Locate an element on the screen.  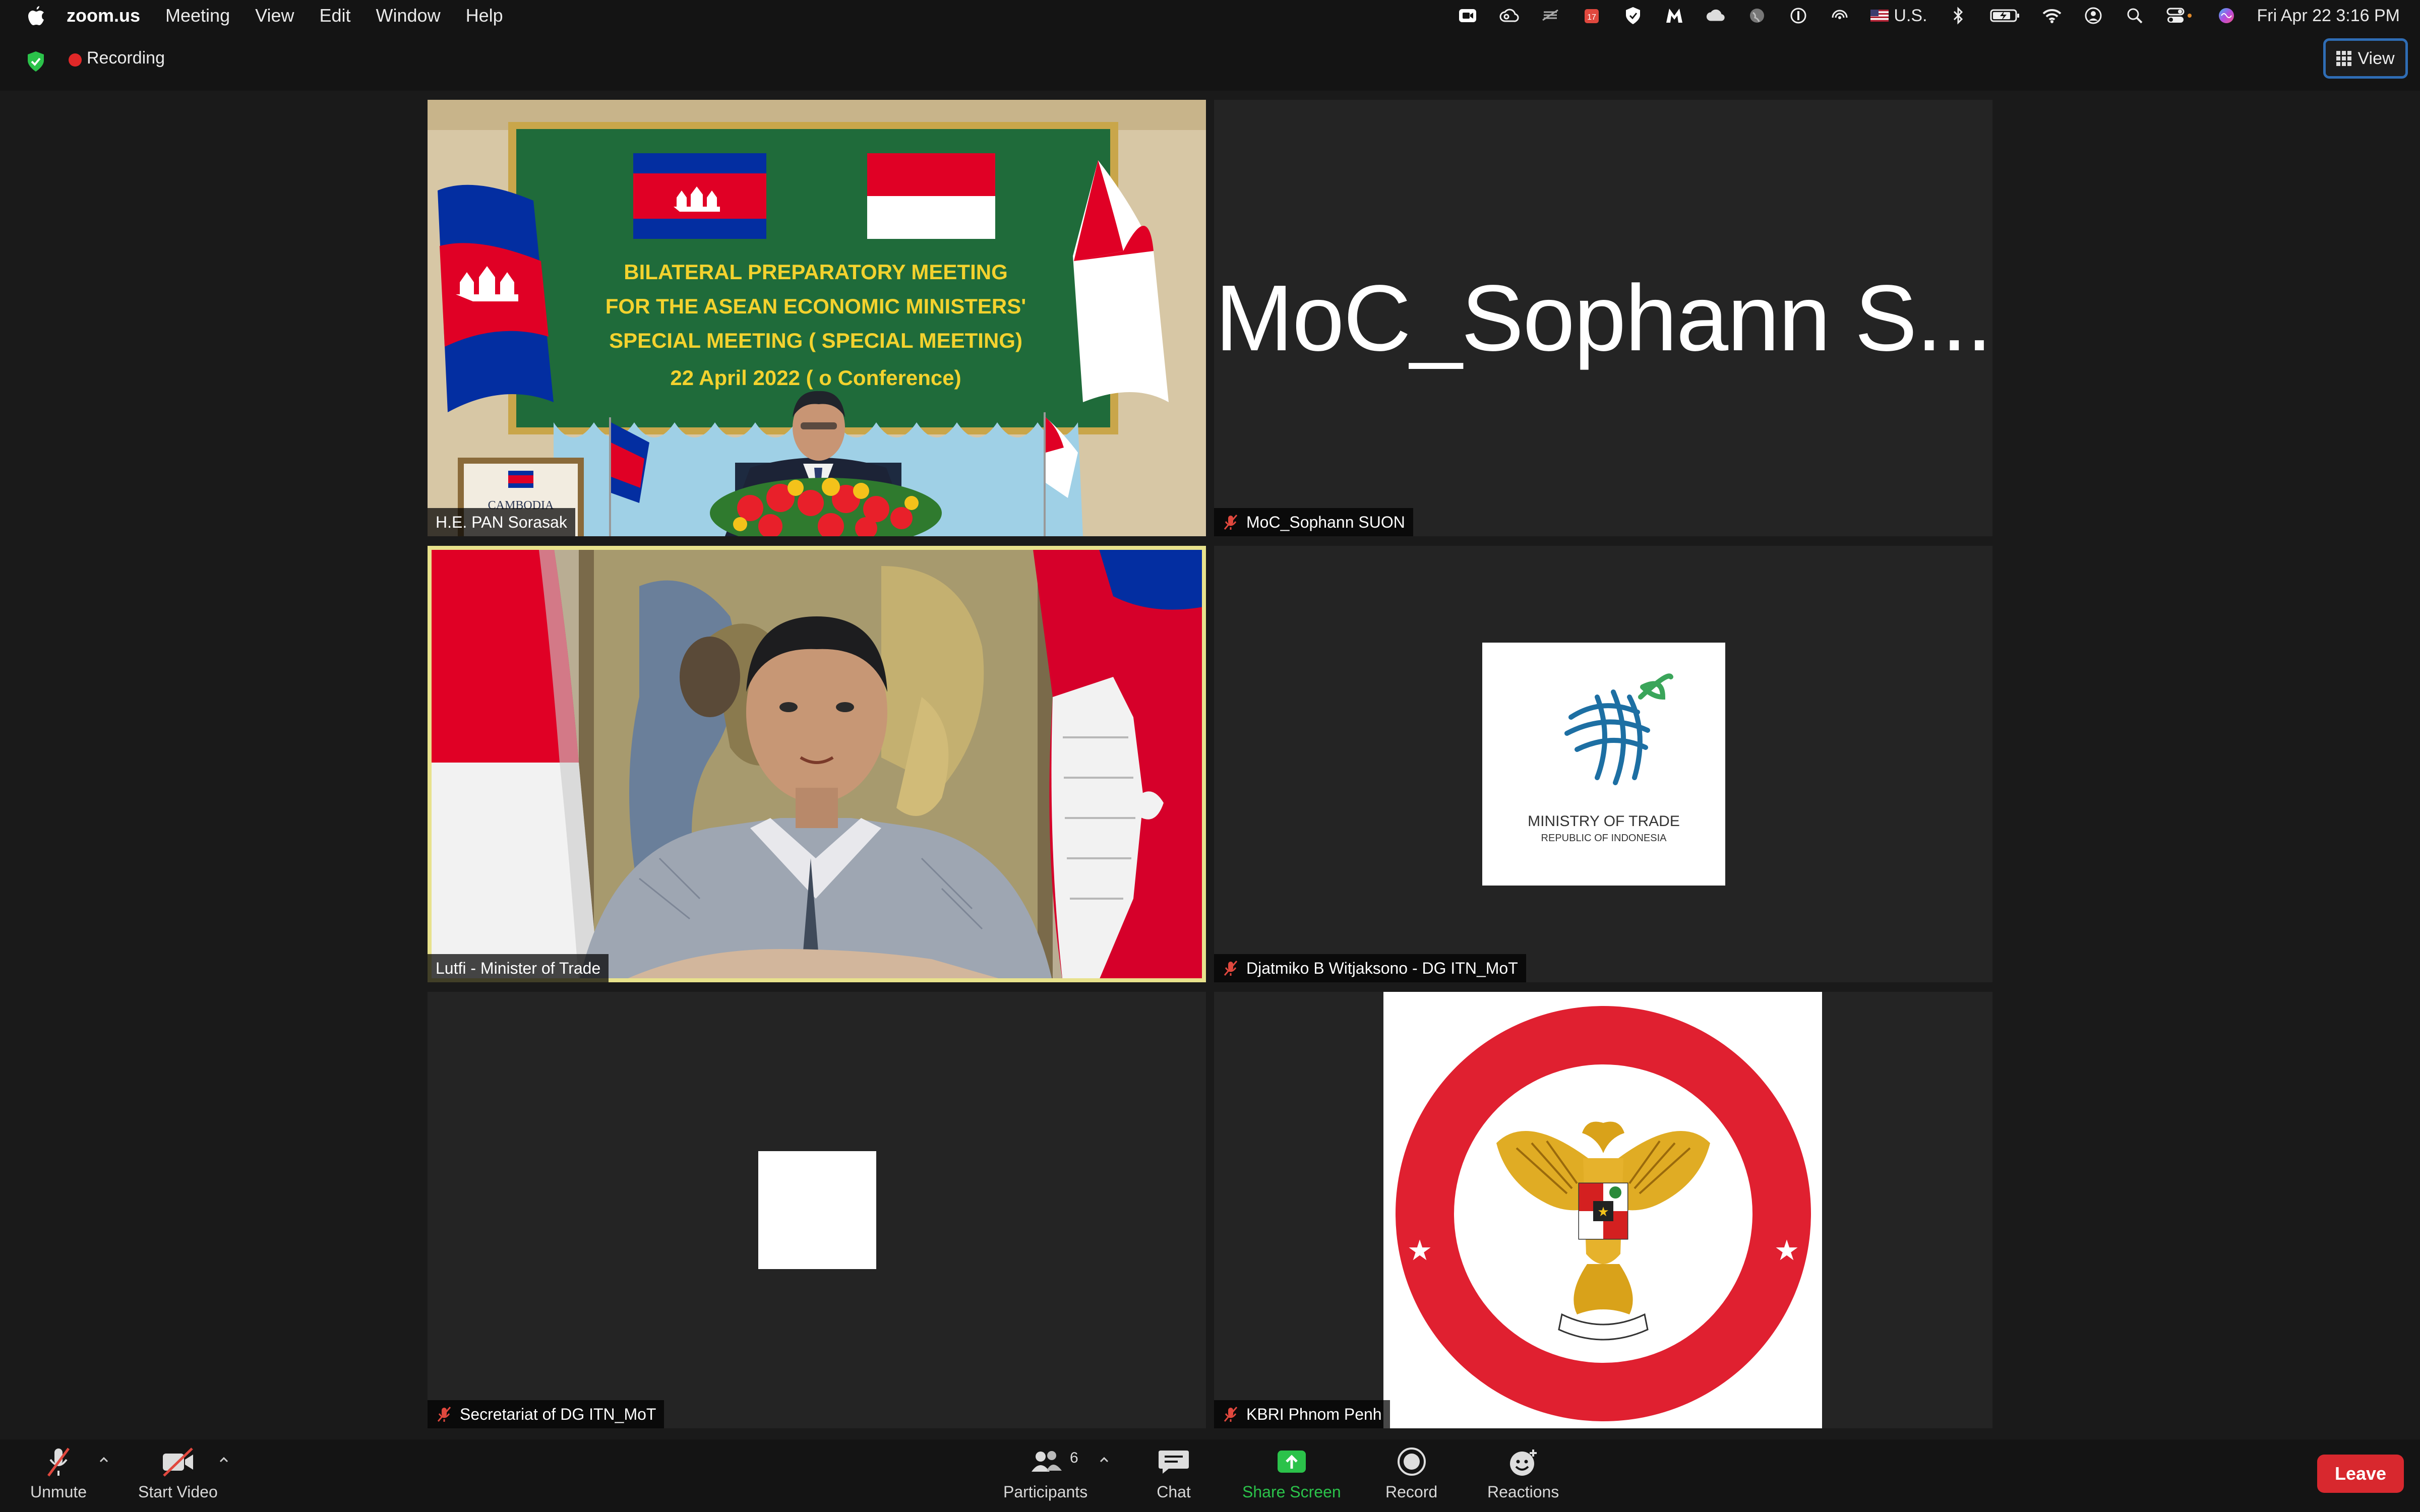
share-screen-label: Share Screen is located at coordinates (1291, 1492).